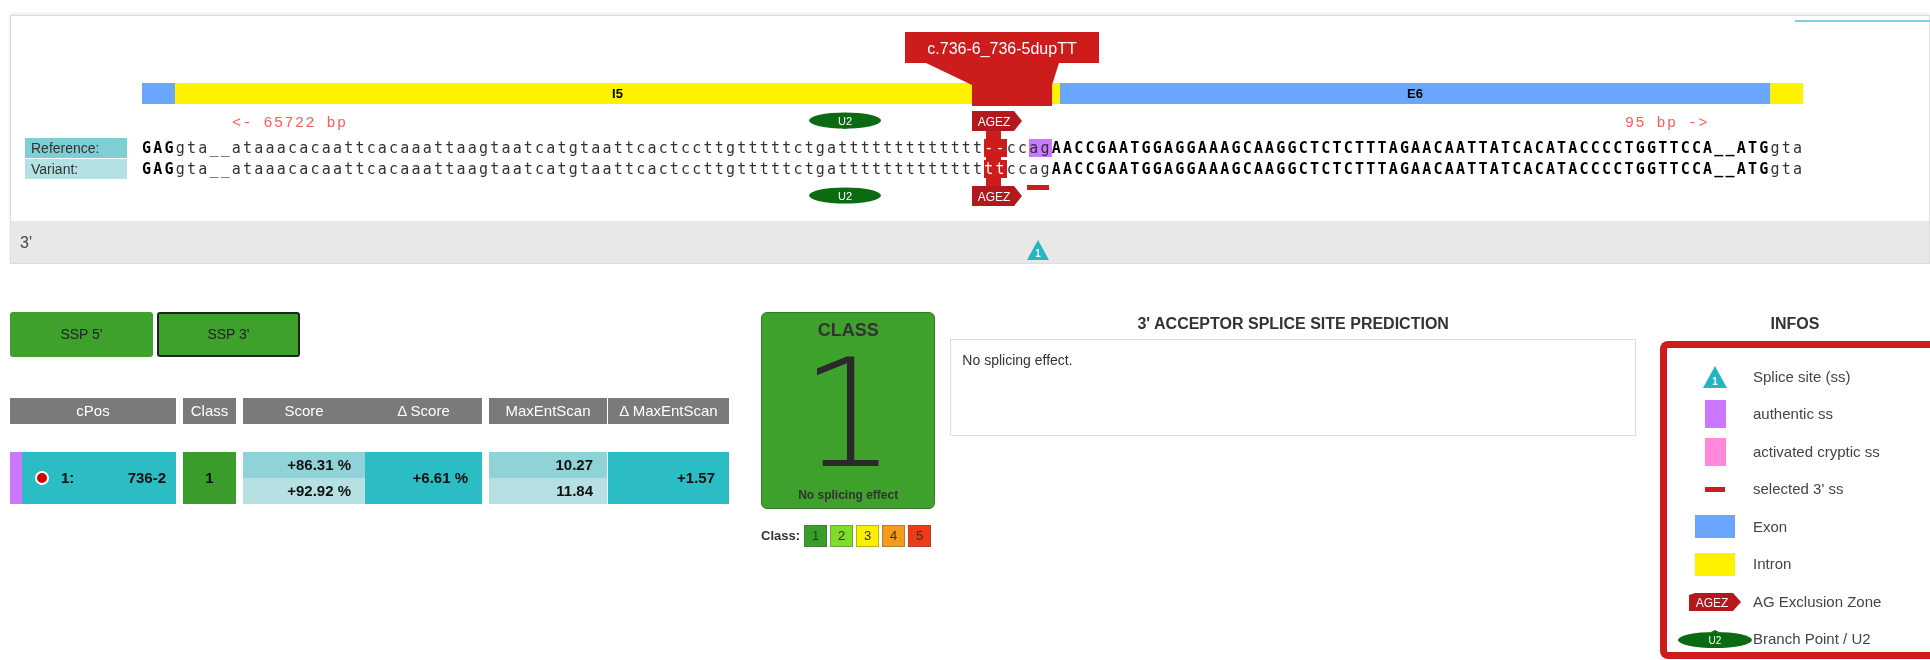 The image size is (1930, 660). What do you see at coordinates (81, 334) in the screenshot?
I see `ssp-button: SSP 5'` at bounding box center [81, 334].